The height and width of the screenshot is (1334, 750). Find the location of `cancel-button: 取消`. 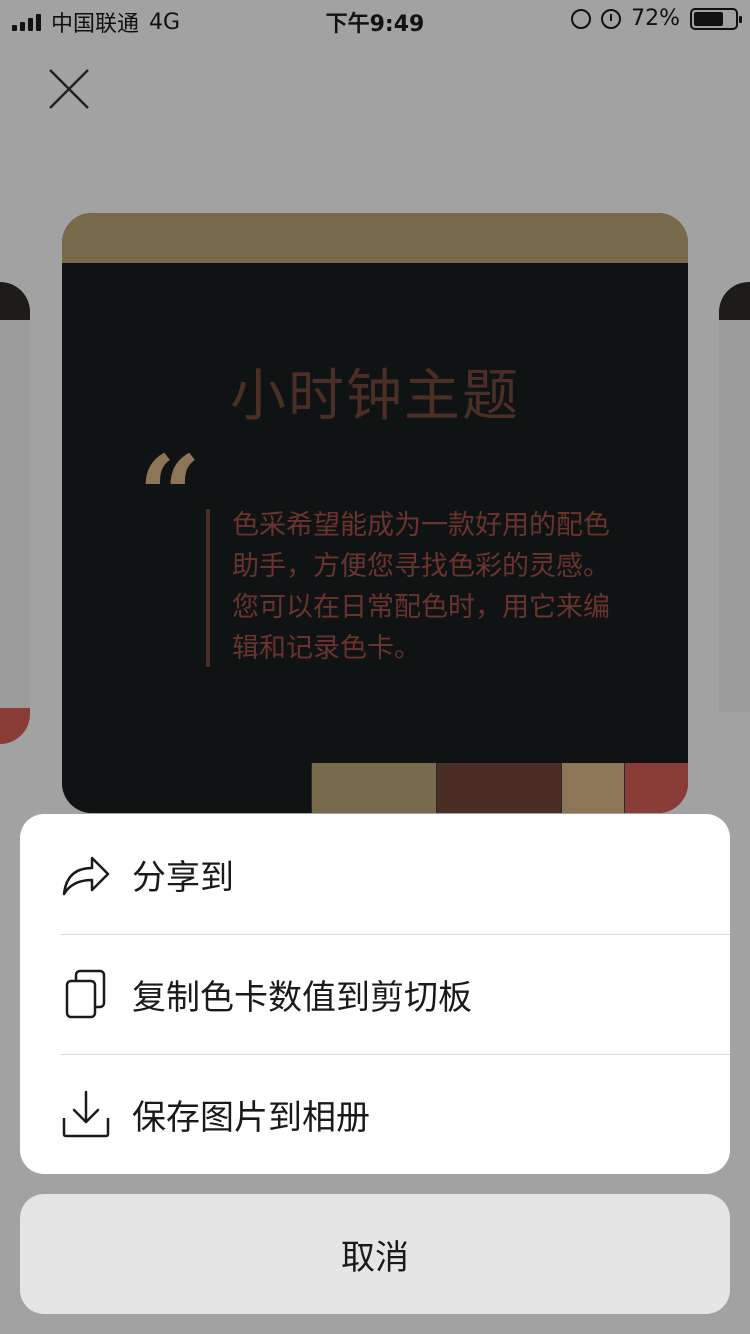

cancel-button: 取消 is located at coordinates (375, 1254).